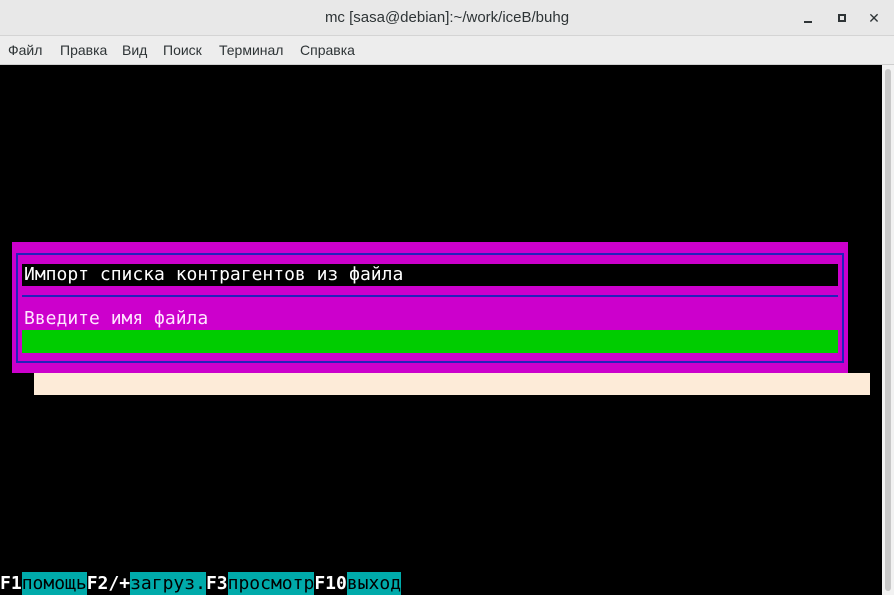 The width and height of the screenshot is (894, 595). I want to click on fkey-help: F1 помощь, so click(43, 583).